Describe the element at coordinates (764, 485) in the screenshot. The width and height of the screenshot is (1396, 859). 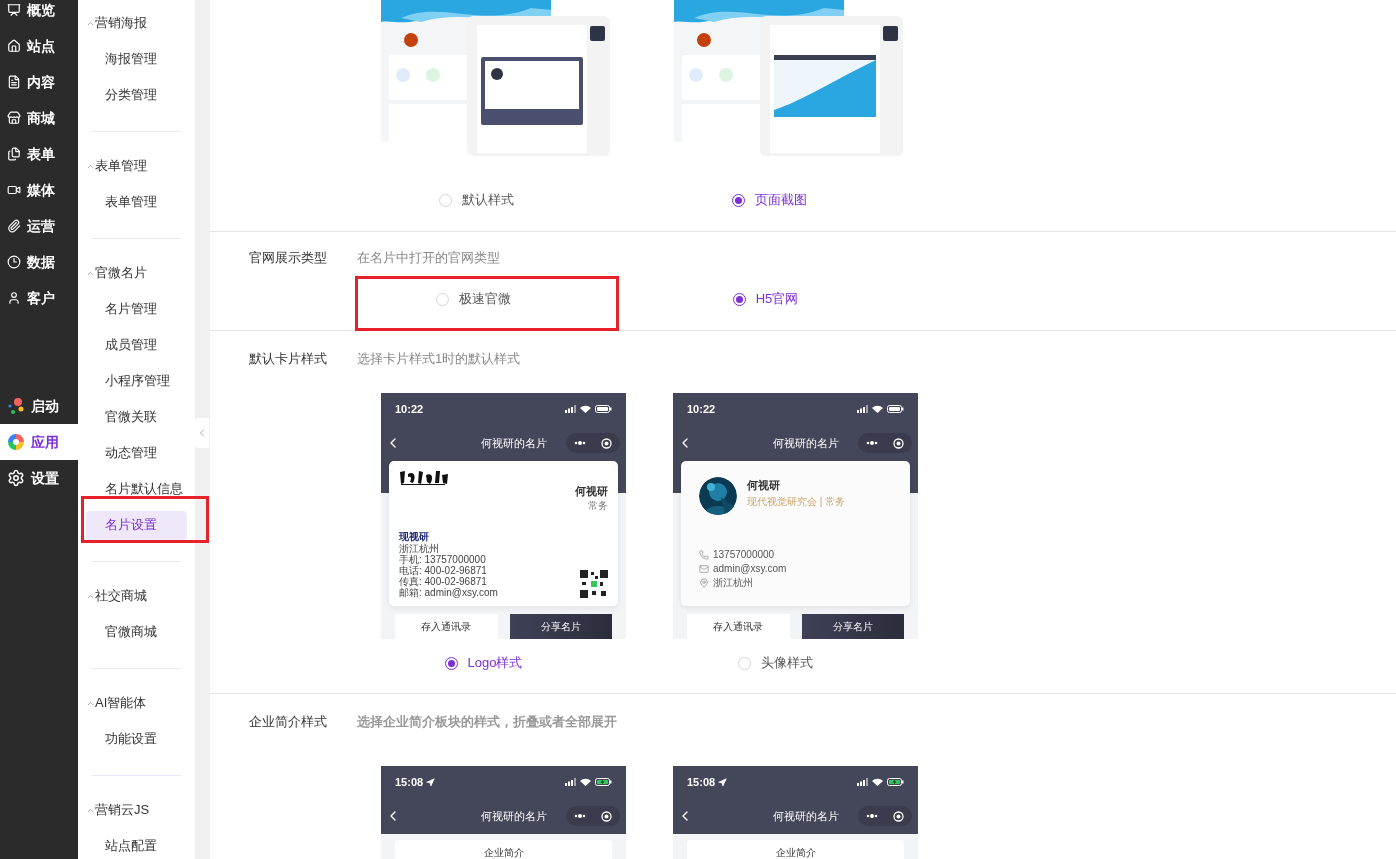
I see `card-name: 何视研` at that location.